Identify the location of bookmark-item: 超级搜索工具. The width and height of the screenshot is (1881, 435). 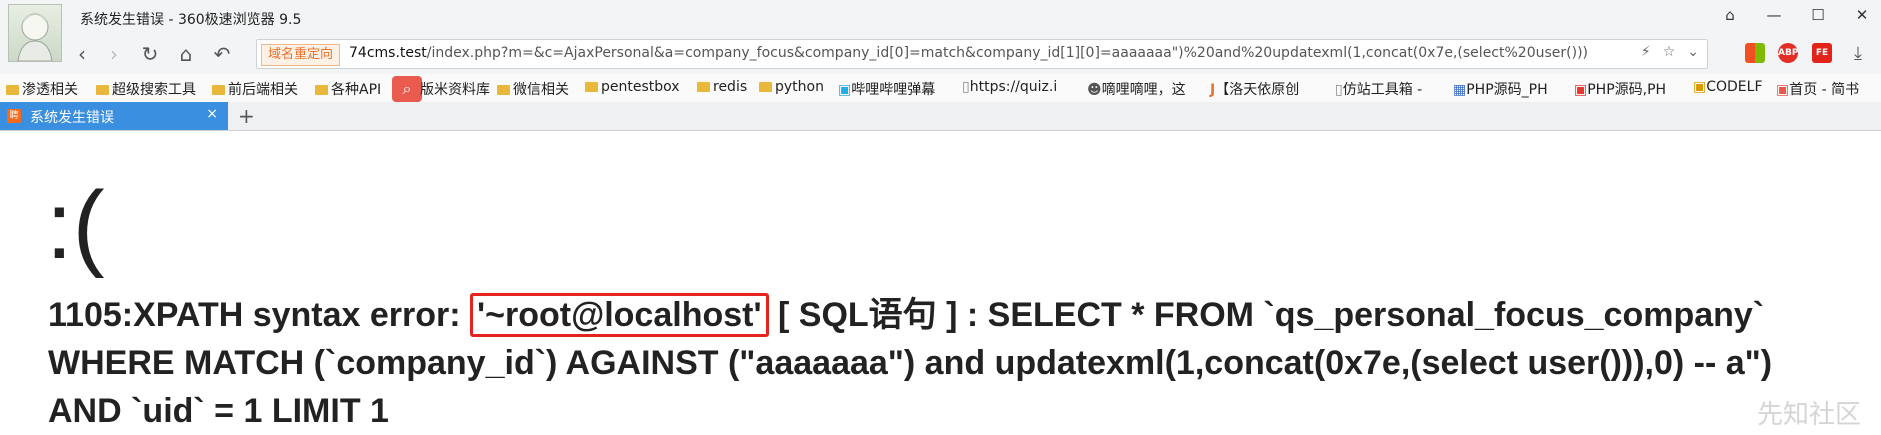
(146, 89).